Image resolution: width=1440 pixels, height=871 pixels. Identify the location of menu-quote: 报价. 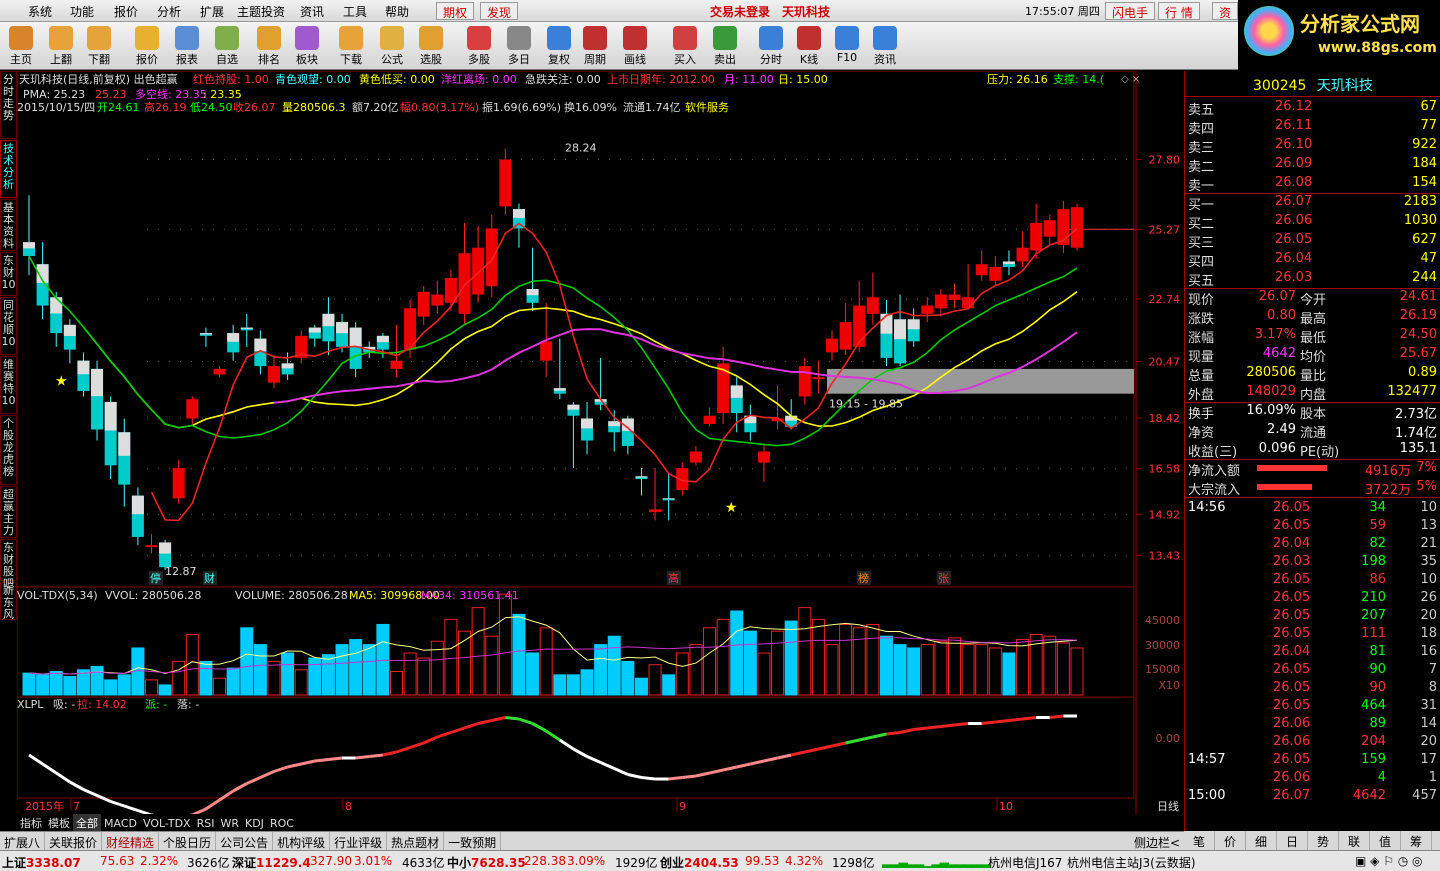
(126, 11).